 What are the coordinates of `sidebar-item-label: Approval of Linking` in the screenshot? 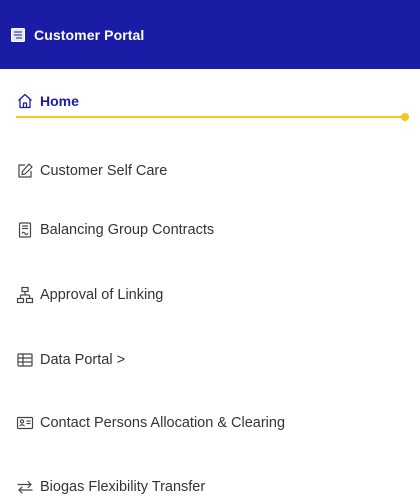 It's located at (102, 295).